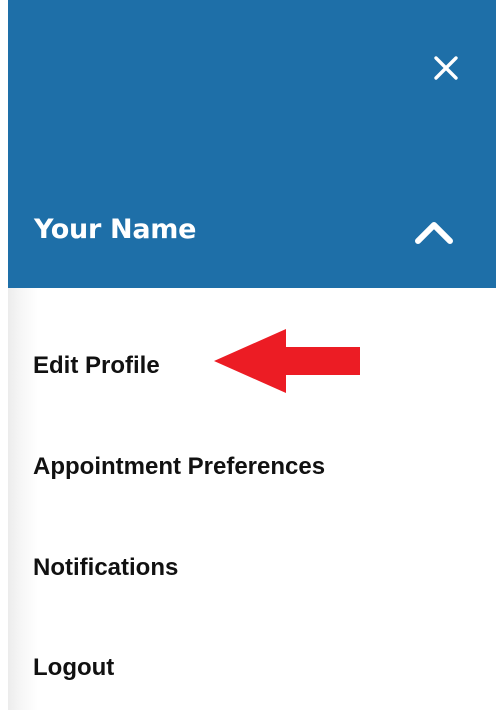  What do you see at coordinates (105, 568) in the screenshot?
I see `menu-item-notifications: Notifications` at bounding box center [105, 568].